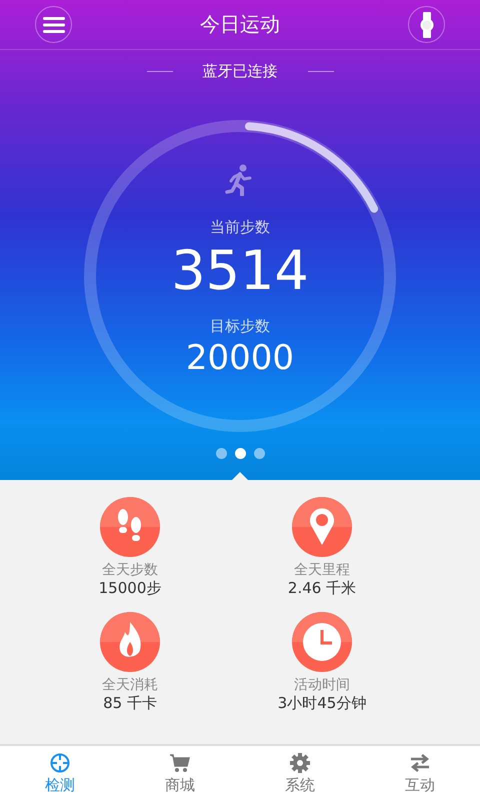 The width and height of the screenshot is (480, 800). I want to click on cart-icon, so click(180, 763).